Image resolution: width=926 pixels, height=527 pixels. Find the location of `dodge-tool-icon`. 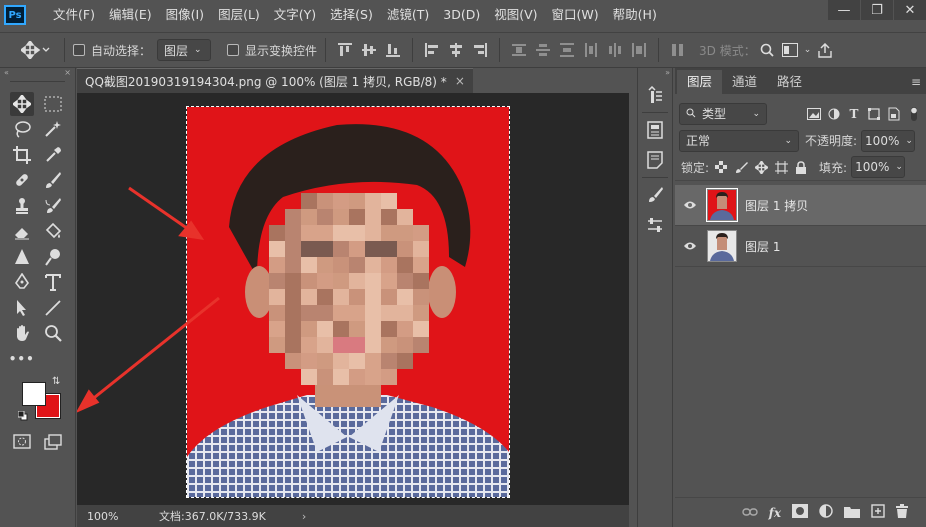

dodge-tool-icon is located at coordinates (53, 257).